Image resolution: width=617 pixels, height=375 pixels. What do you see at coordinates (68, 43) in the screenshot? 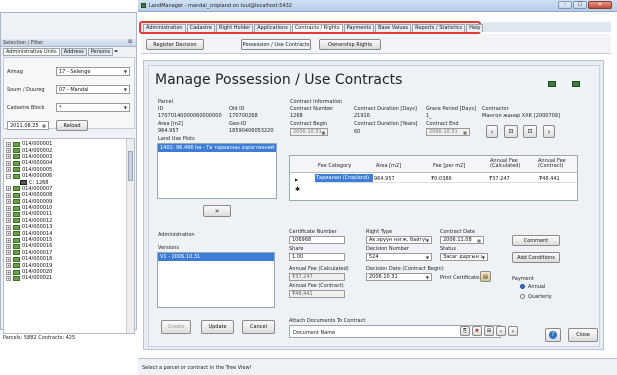
I see `panel-header: Selection / Filter ⊠` at bounding box center [68, 43].